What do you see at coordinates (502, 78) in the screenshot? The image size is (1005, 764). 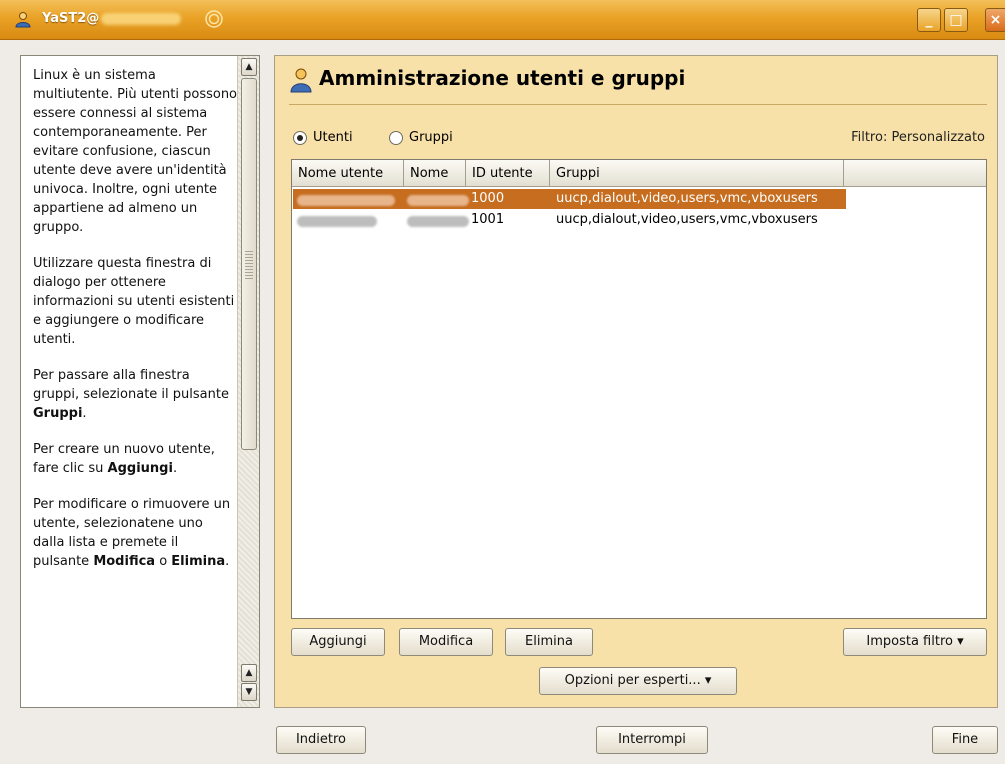 I see `page-title: Amministrazione utenti e gruppi` at bounding box center [502, 78].